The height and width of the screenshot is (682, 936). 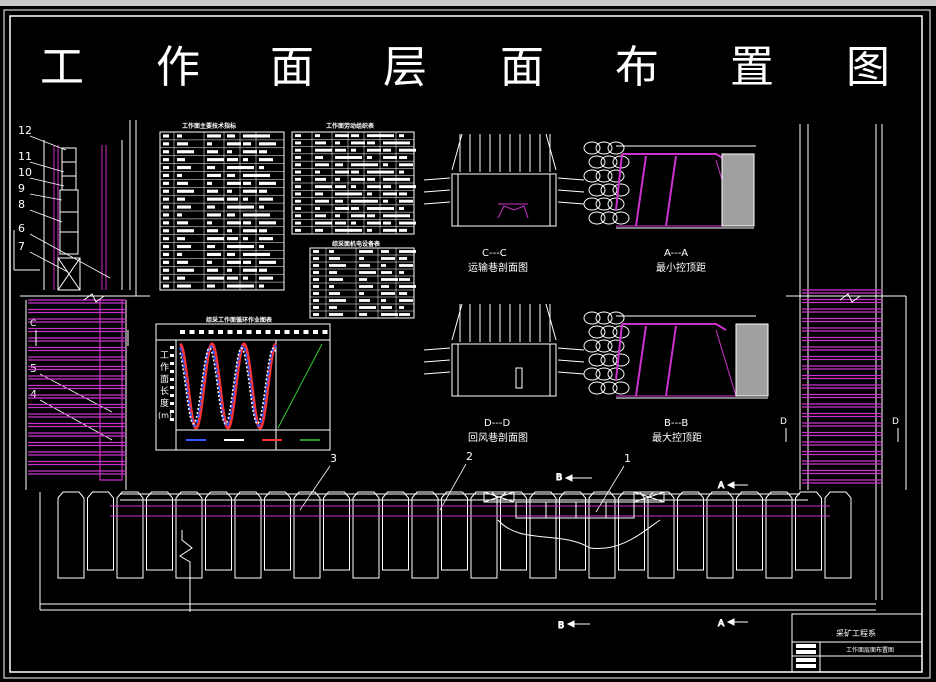 What do you see at coordinates (186, 571) in the screenshot?
I see `break-symbol` at bounding box center [186, 571].